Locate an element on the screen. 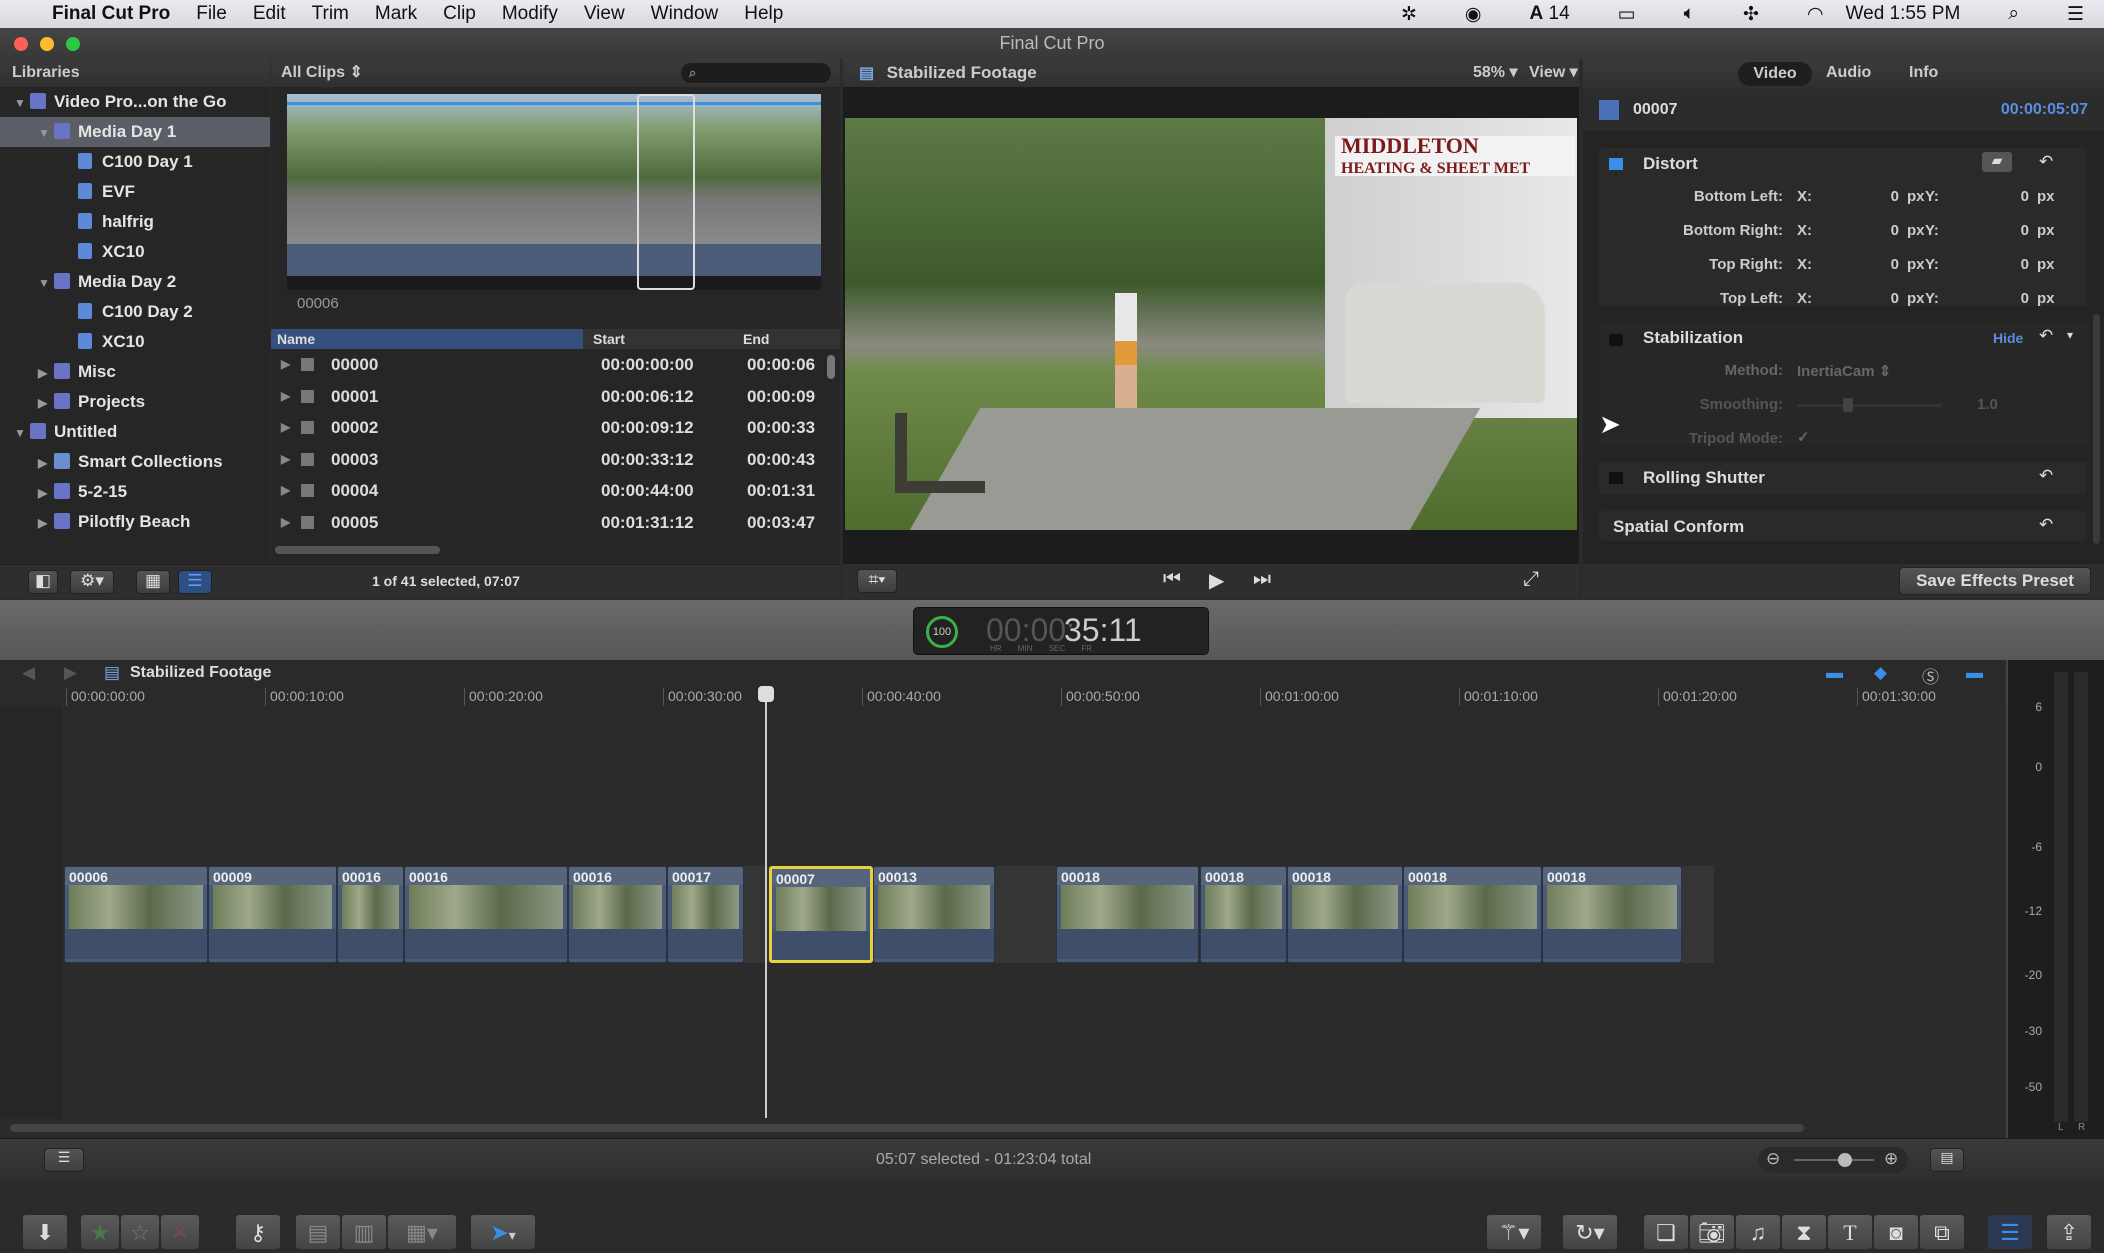  library-item: ▶ Misc is located at coordinates (135, 372).